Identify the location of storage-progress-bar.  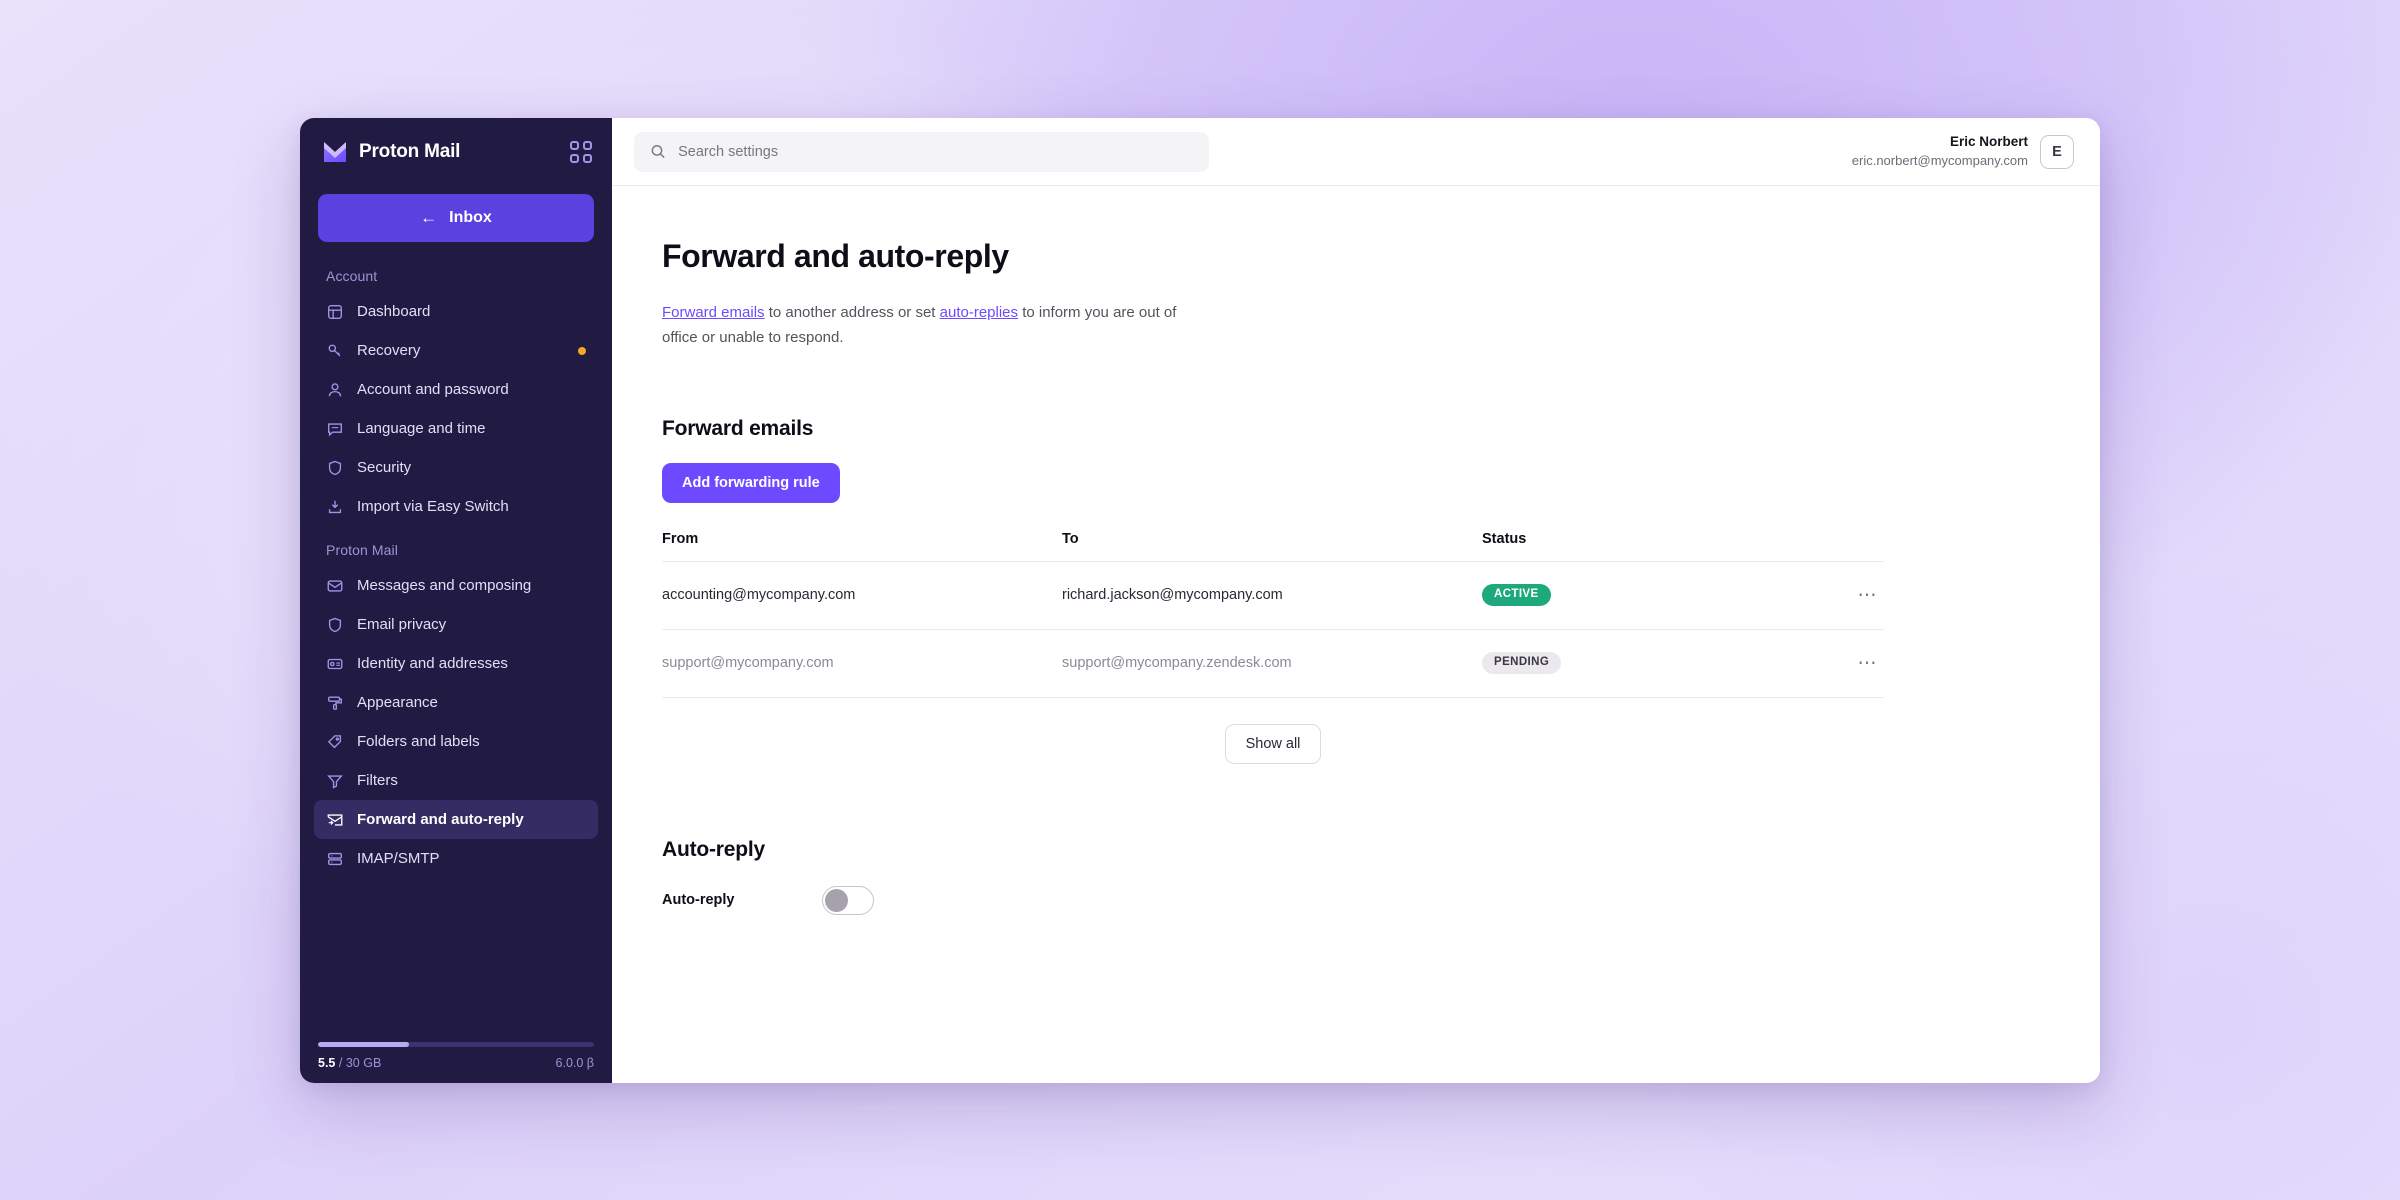
(456, 1044).